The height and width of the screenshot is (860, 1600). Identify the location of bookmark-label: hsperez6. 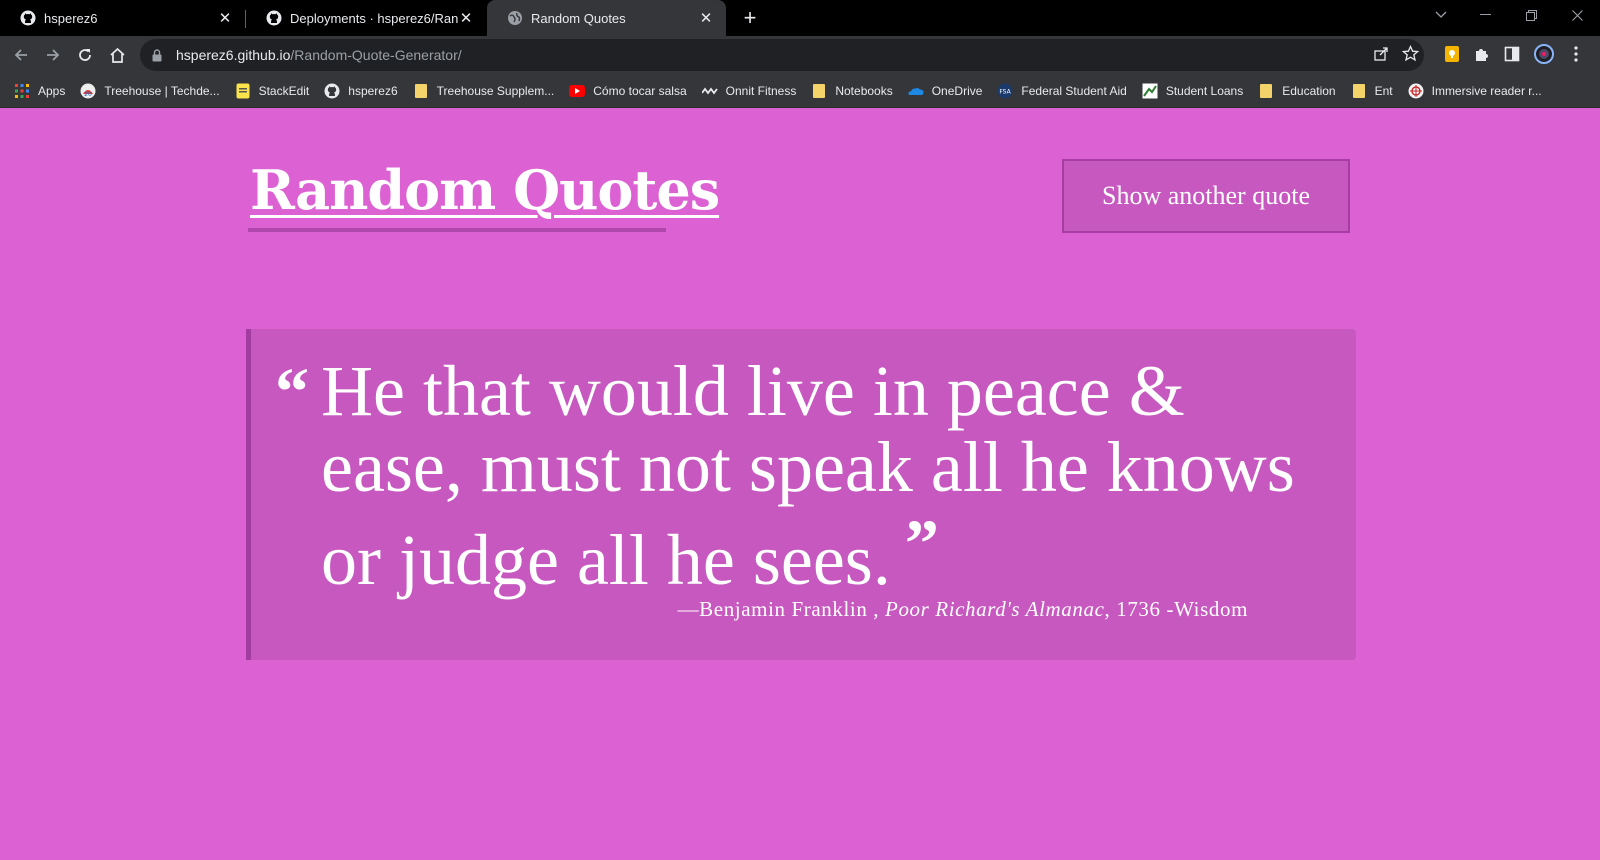
(373, 90).